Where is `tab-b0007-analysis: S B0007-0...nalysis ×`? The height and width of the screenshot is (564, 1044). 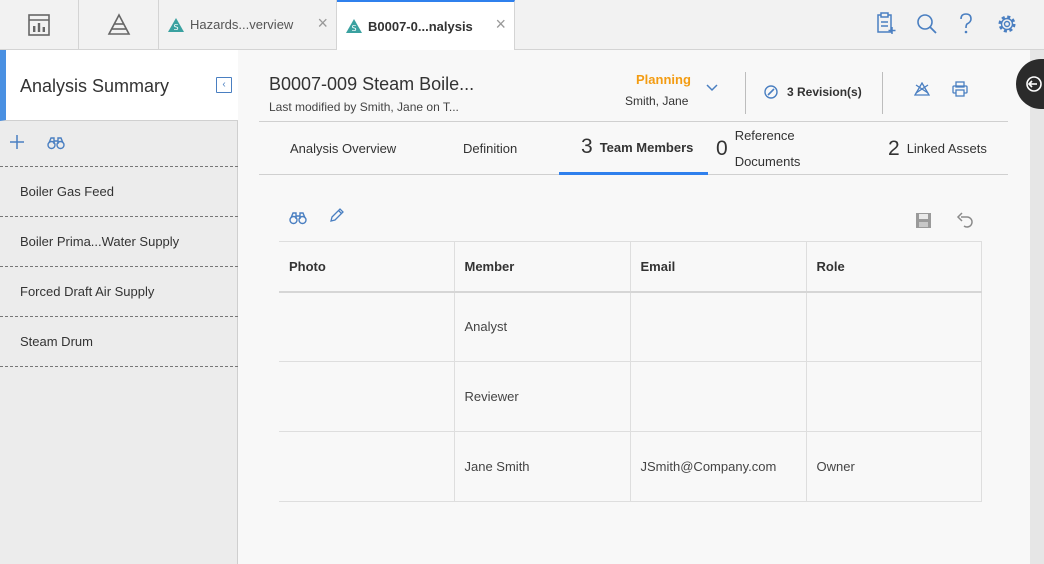 tab-b0007-analysis: S B0007-0...nalysis × is located at coordinates (426, 25).